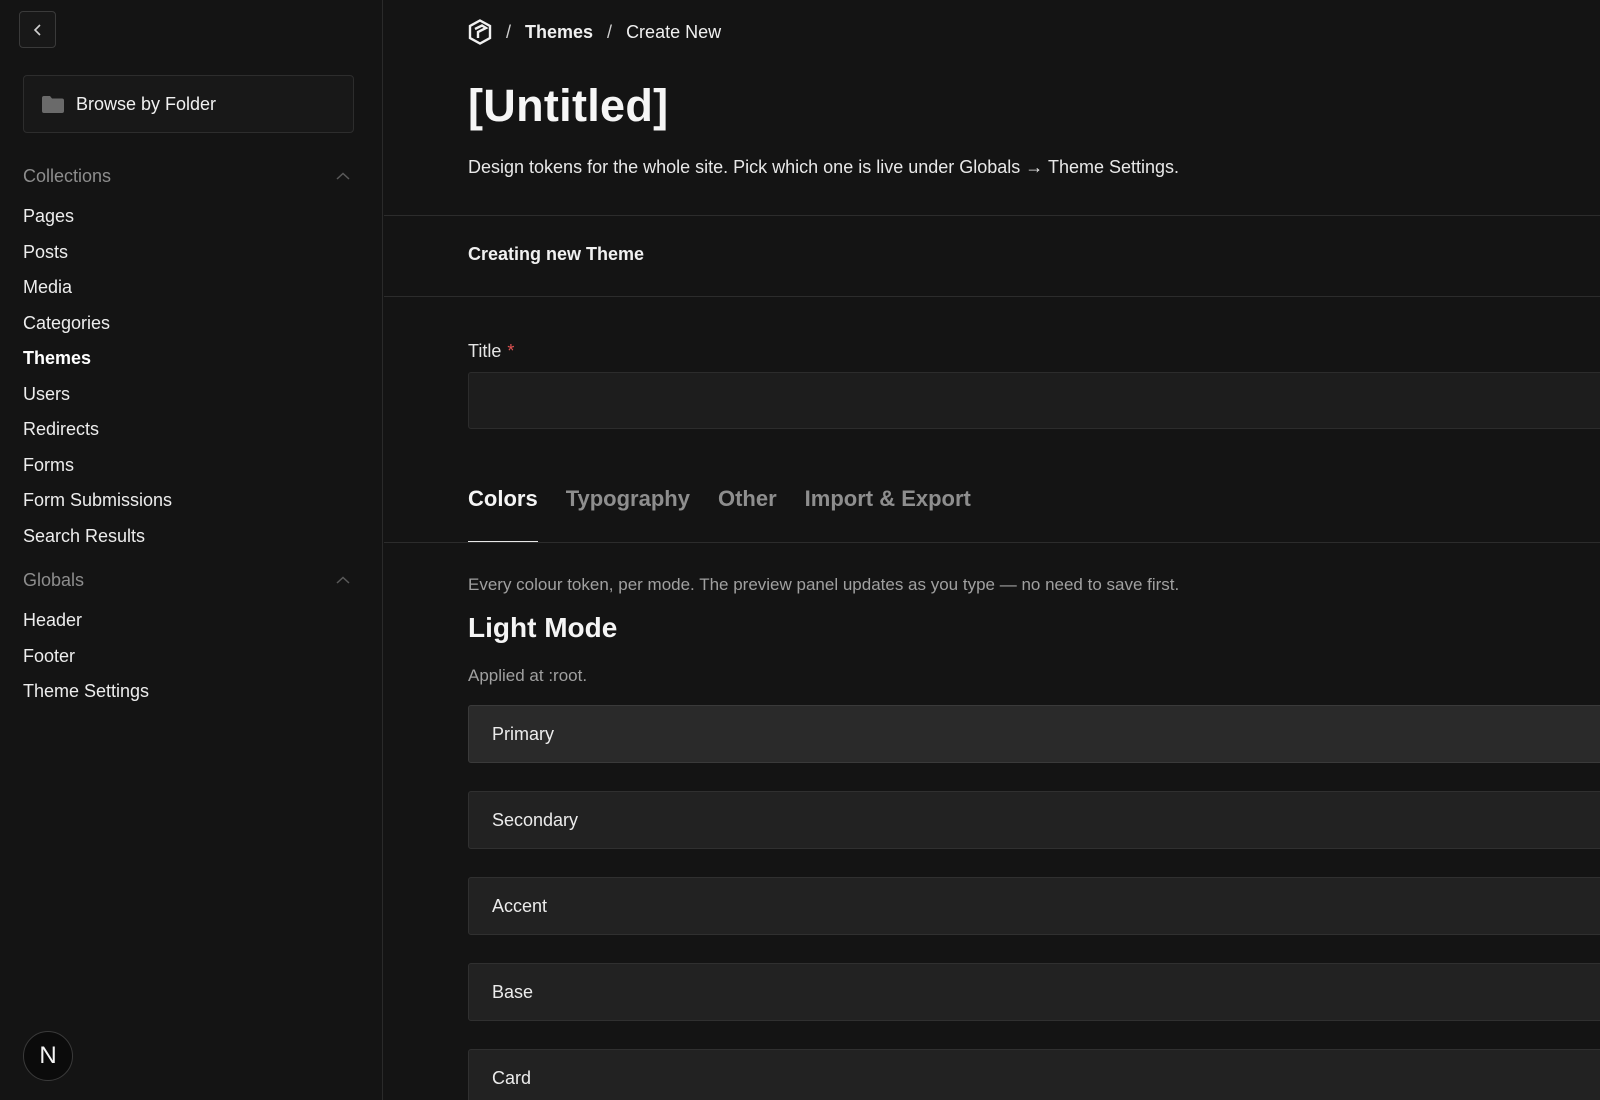  What do you see at coordinates (86, 692) in the screenshot?
I see `sidebar-item-theme-settings: Theme Settings` at bounding box center [86, 692].